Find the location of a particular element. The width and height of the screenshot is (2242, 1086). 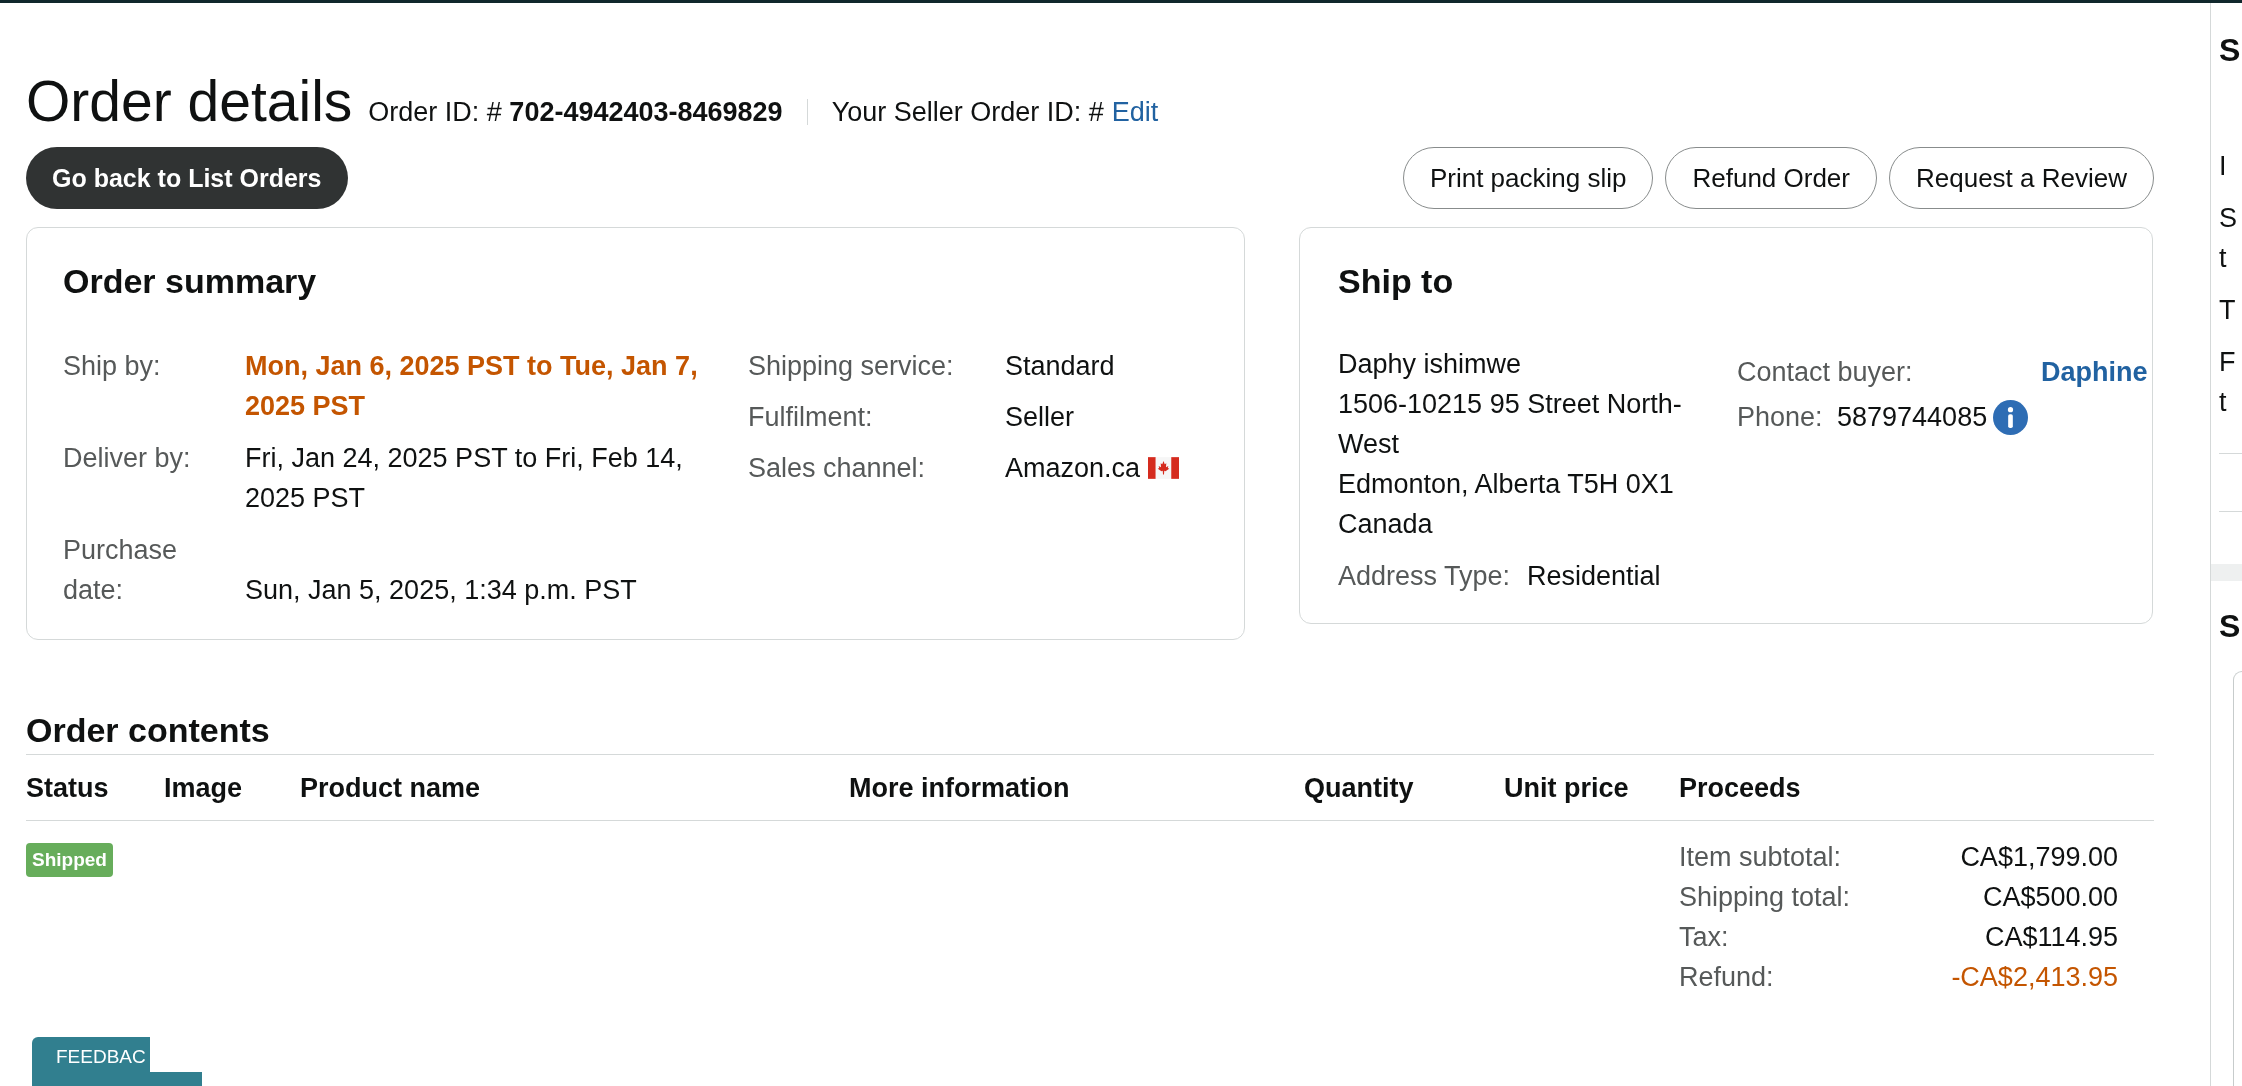

proceeds-value: -CA$2,413.95 is located at coordinates (2034, 977).